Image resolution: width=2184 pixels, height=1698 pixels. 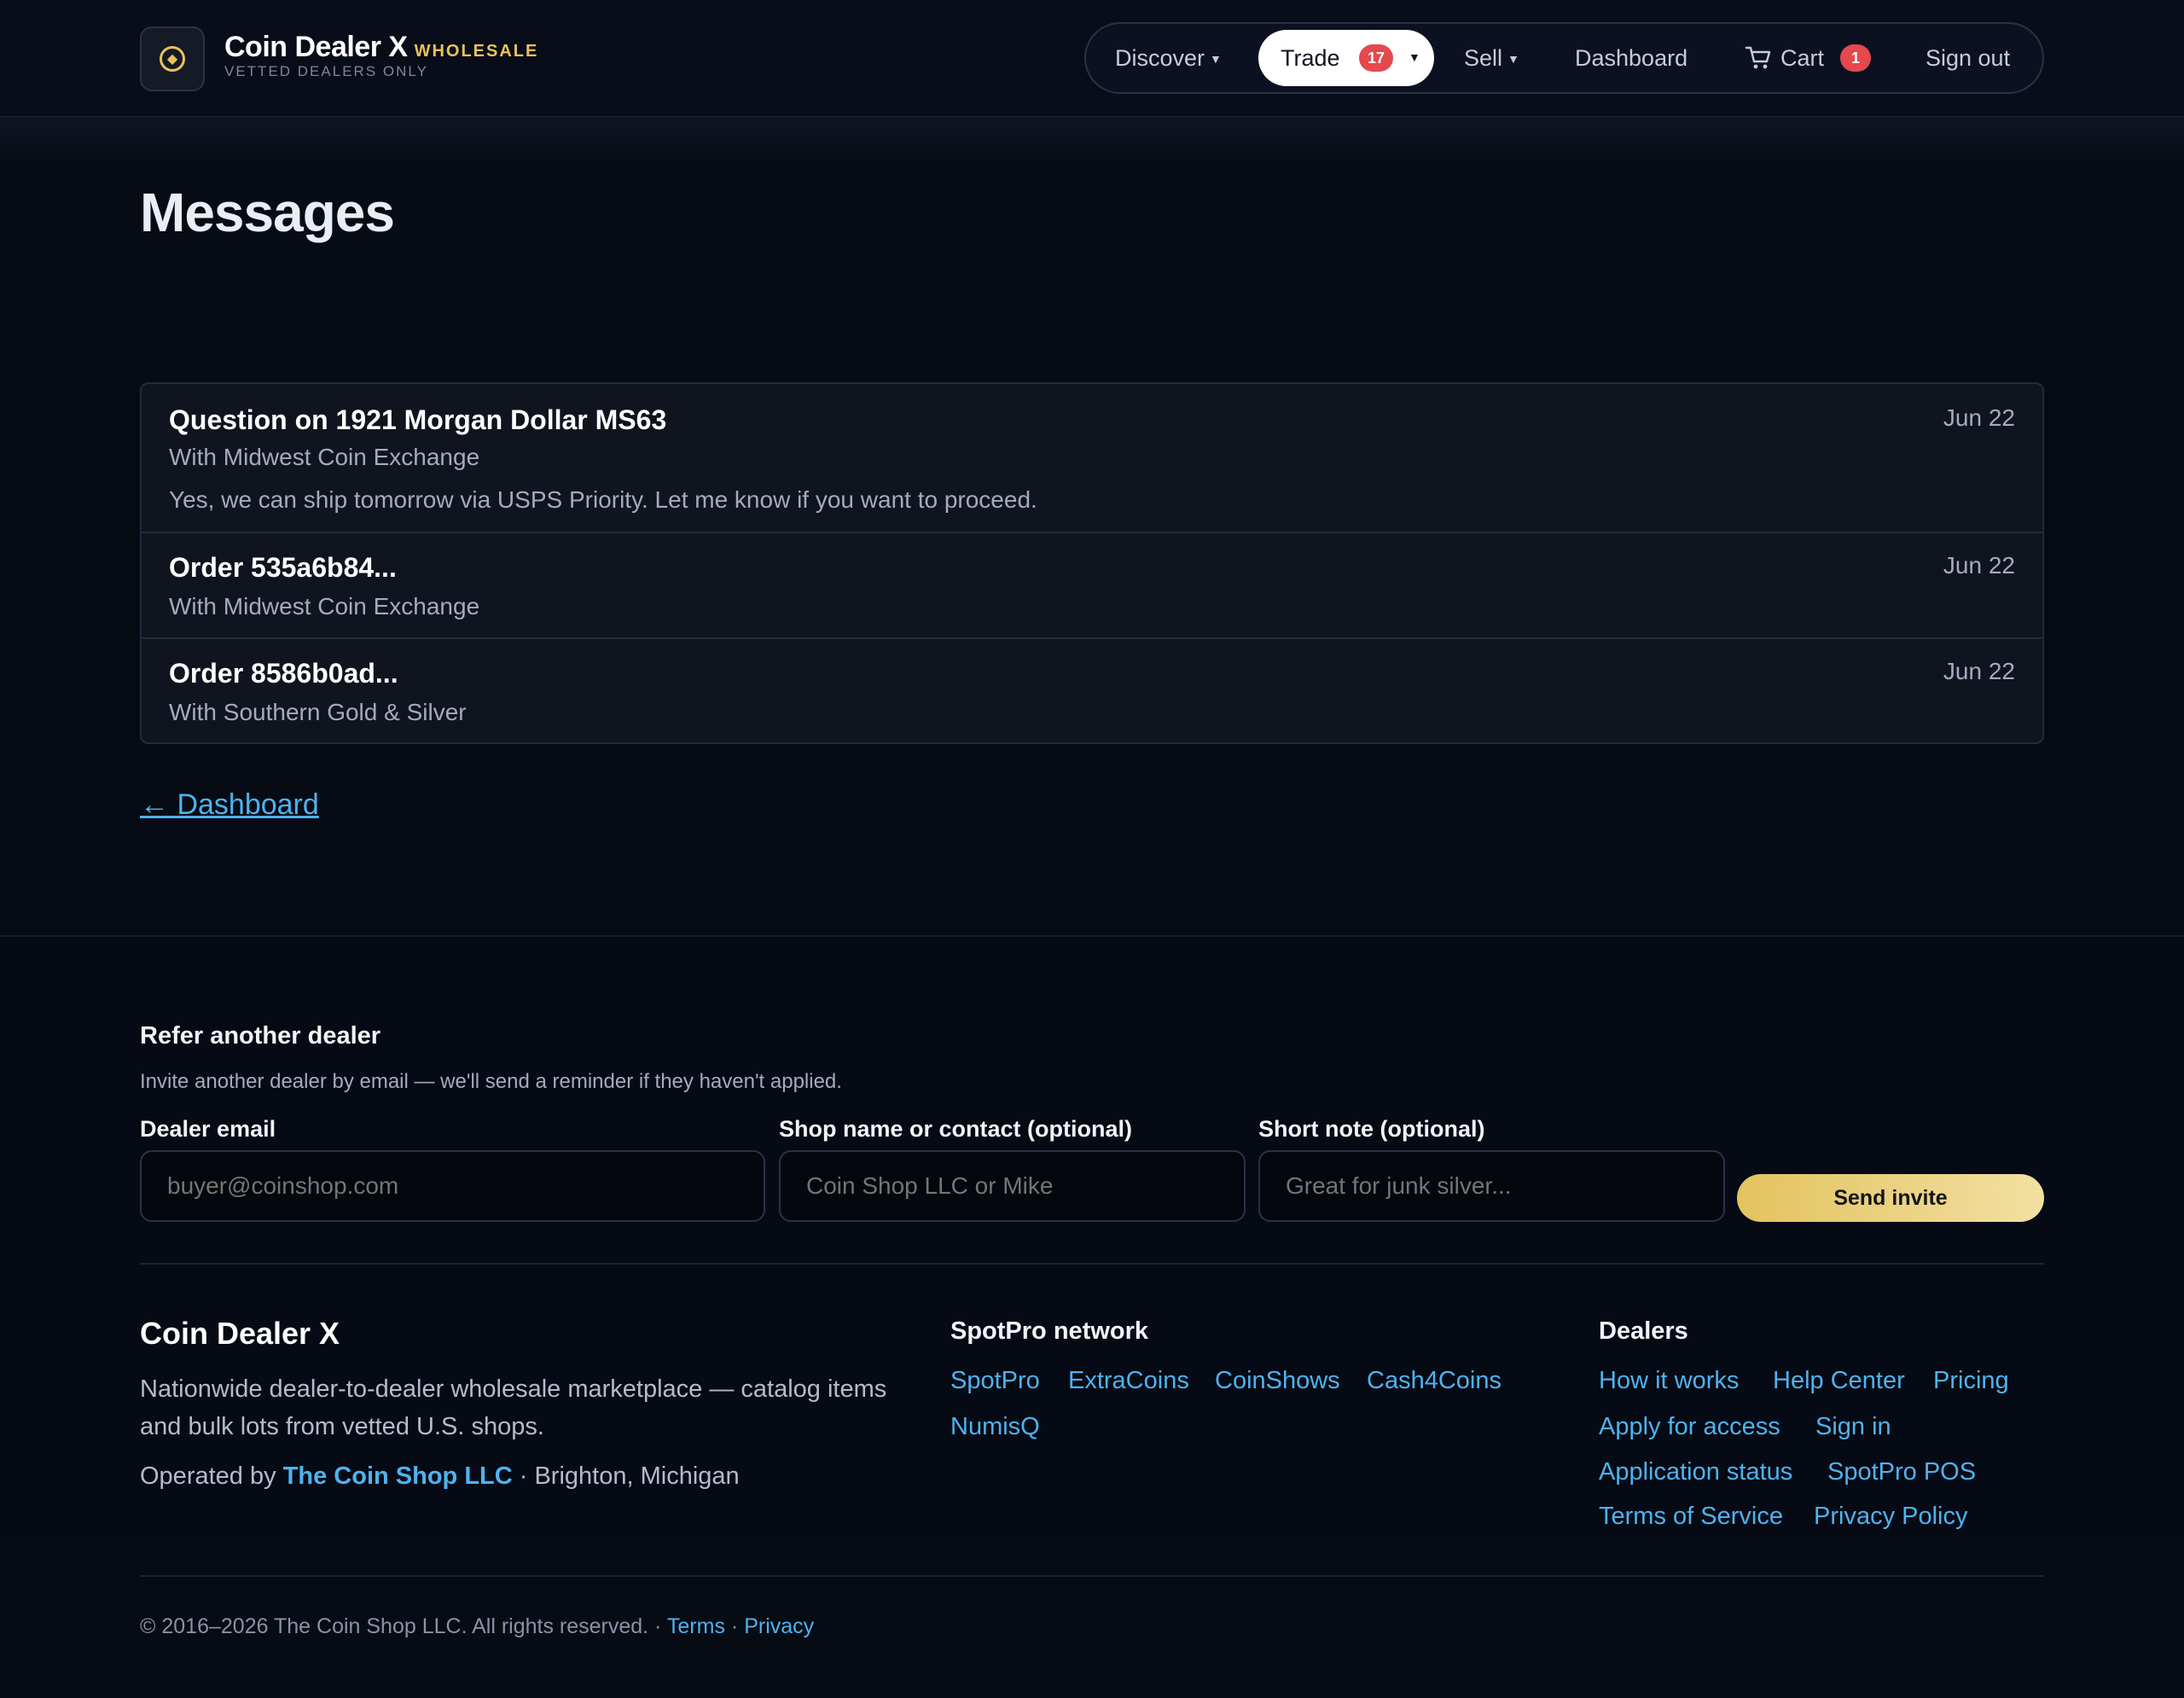 I want to click on dealers-link-sign-in: Sign in, so click(x=1853, y=1427).